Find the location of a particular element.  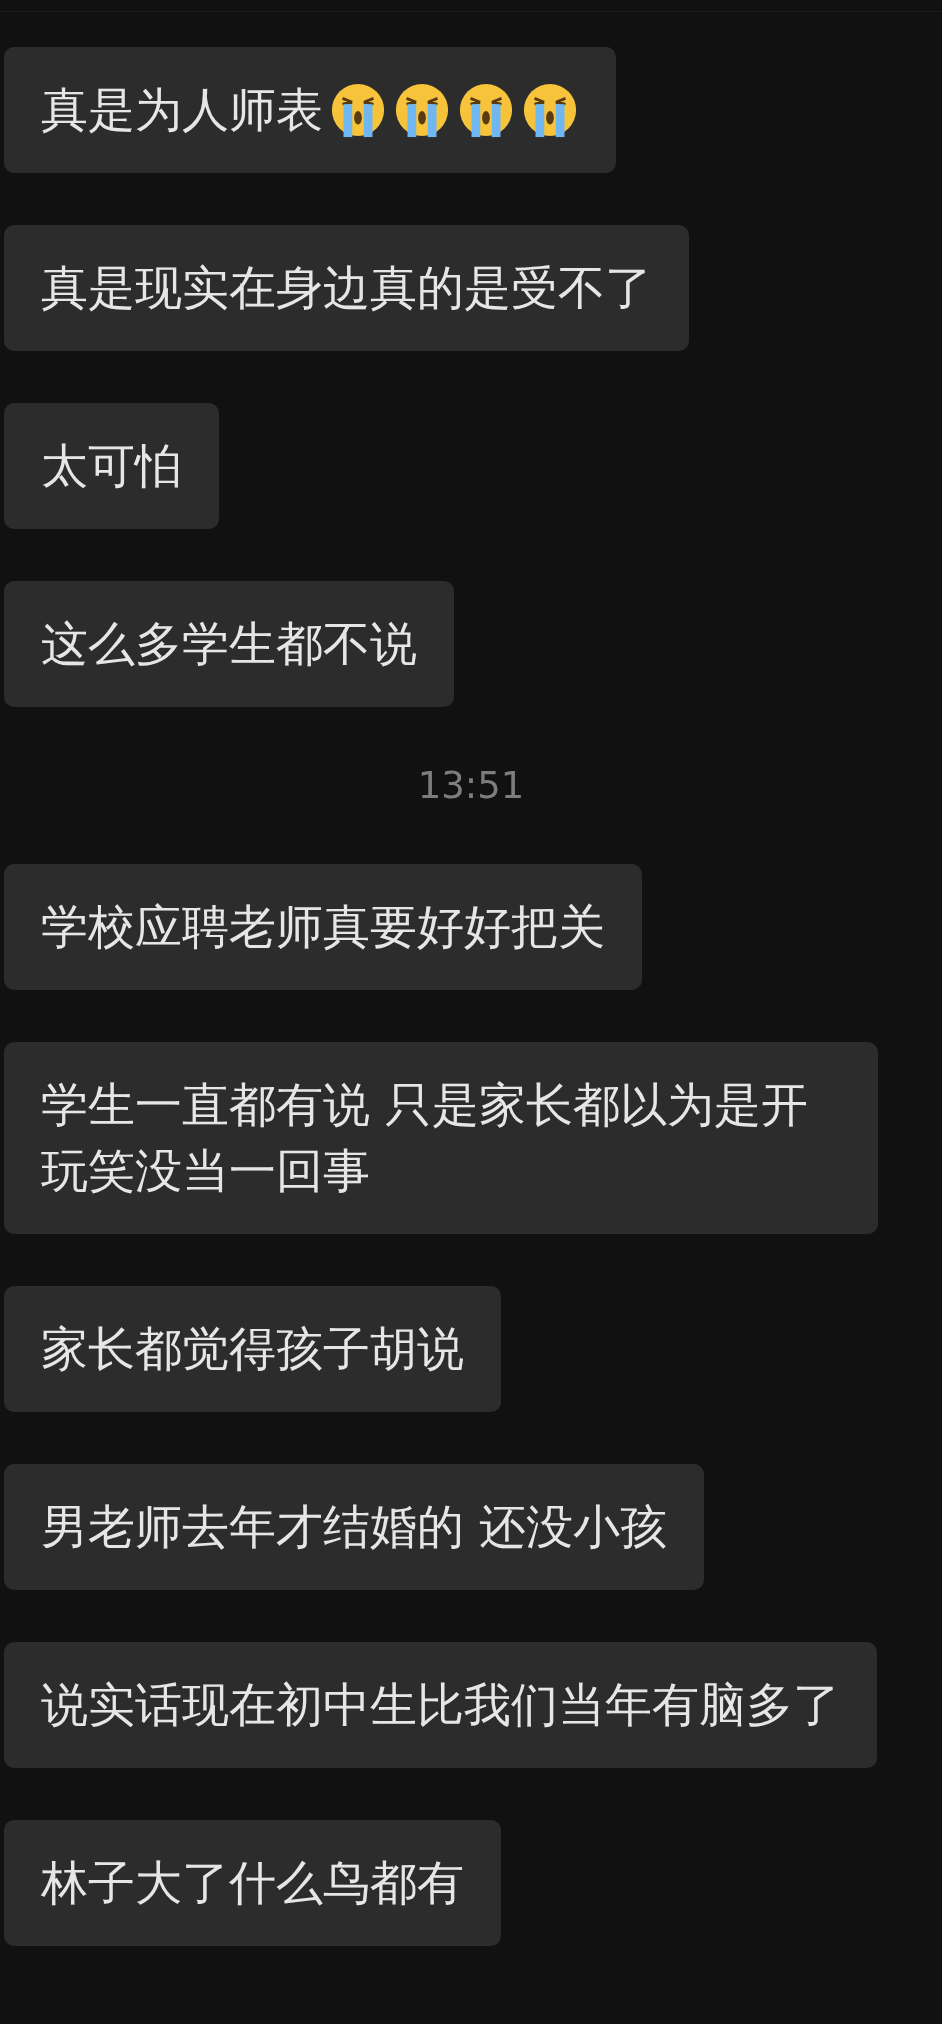

message-text: 学生一直都有说 只是家长都以为是开玩笑没当一回事 is located at coordinates (425, 1138).